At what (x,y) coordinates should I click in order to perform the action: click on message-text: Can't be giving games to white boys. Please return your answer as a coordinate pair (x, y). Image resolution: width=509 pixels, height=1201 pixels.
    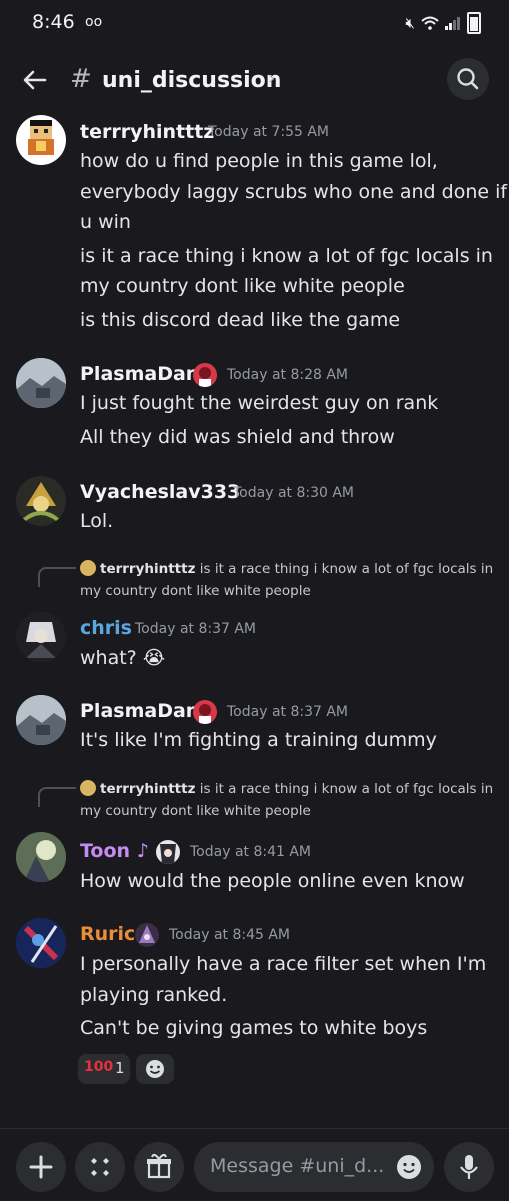
    Looking at the image, I should click on (254, 1028).